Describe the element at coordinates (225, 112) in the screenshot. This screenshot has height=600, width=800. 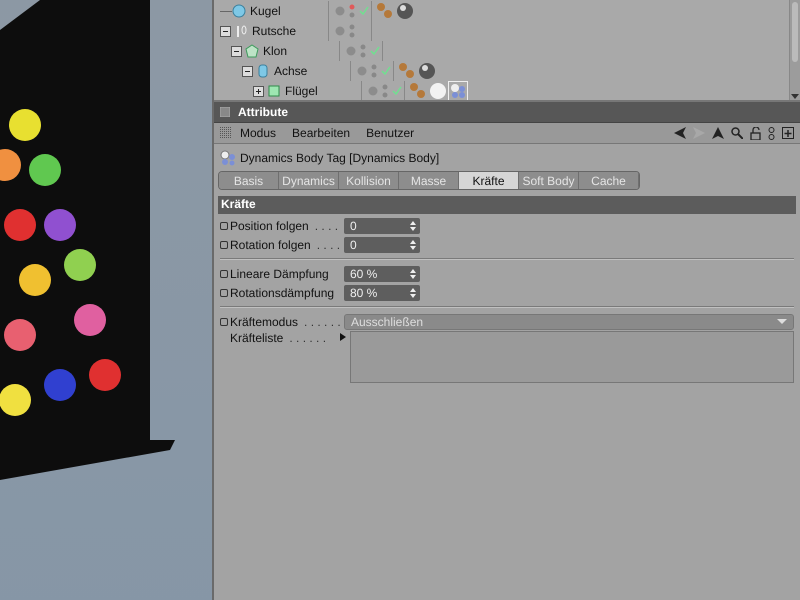
I see `panel-grip-icon` at that location.